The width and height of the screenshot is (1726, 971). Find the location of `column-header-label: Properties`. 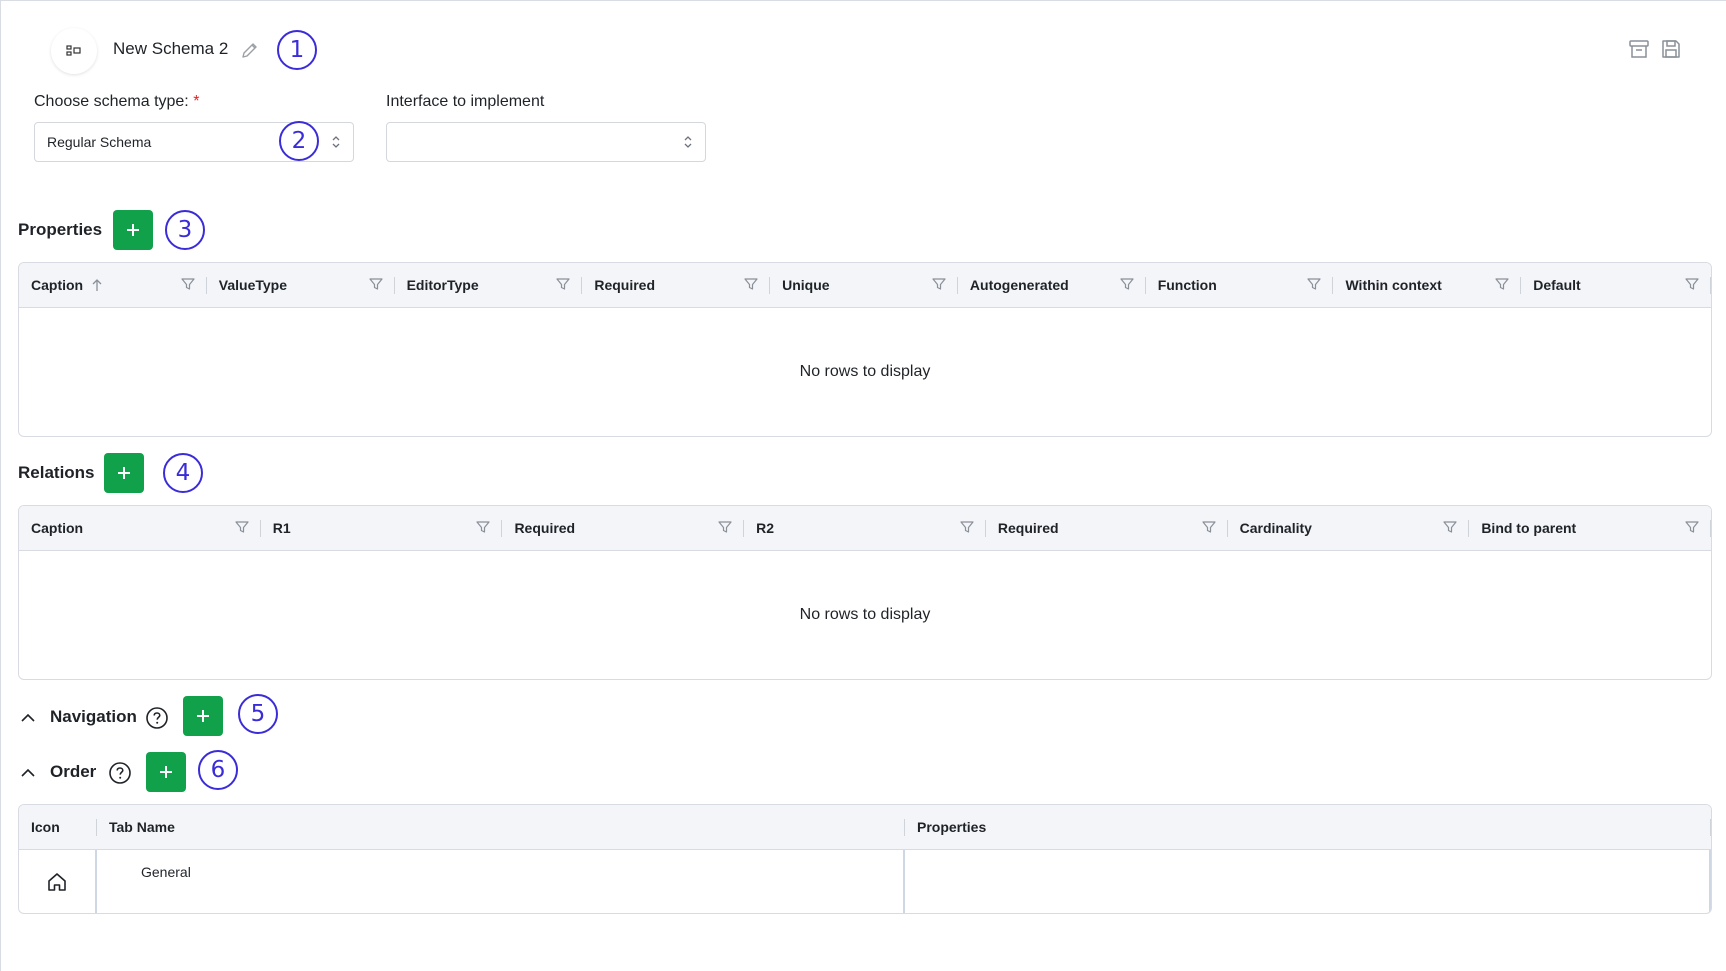

column-header-label: Properties is located at coordinates (952, 827).